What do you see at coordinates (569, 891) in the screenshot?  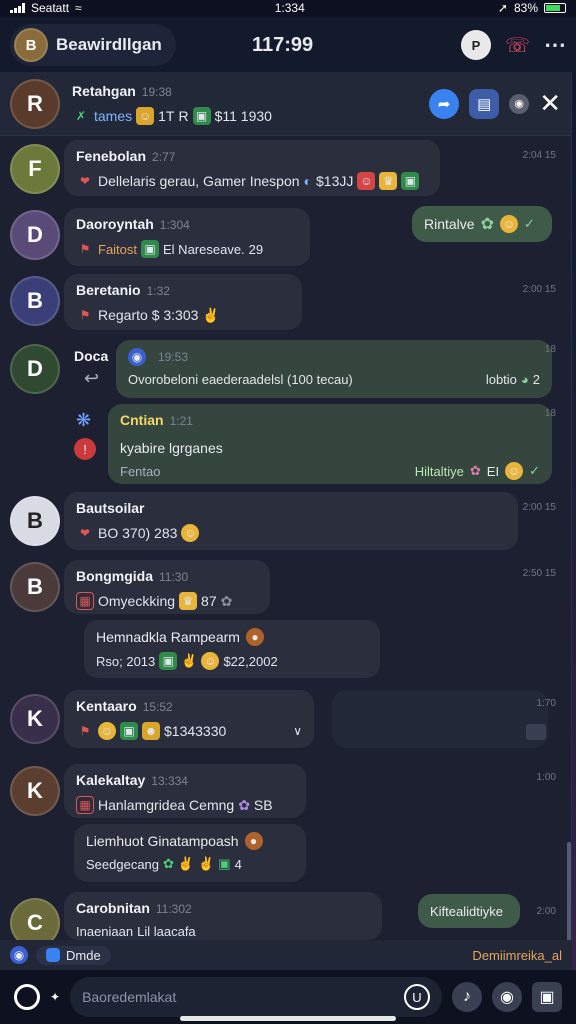 I see `scrollbar` at bounding box center [569, 891].